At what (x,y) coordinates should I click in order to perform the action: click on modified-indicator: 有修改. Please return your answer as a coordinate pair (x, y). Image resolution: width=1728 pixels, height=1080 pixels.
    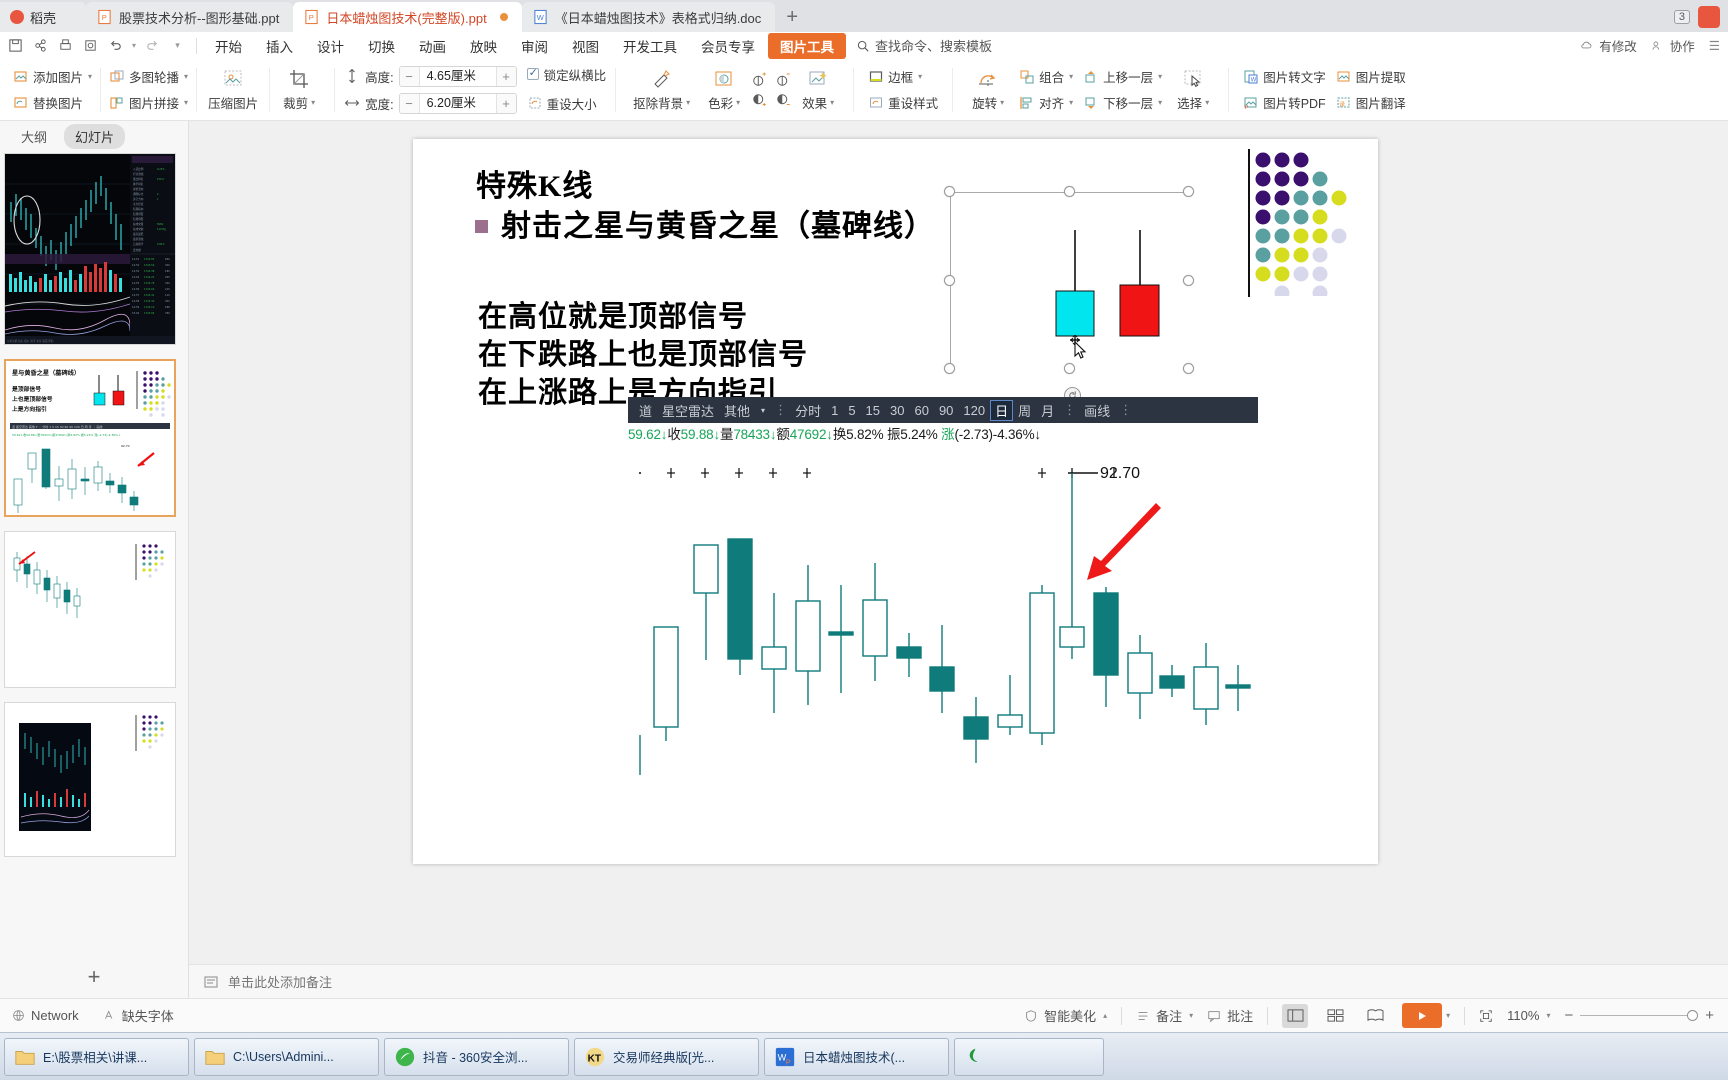
    Looking at the image, I should click on (1608, 45).